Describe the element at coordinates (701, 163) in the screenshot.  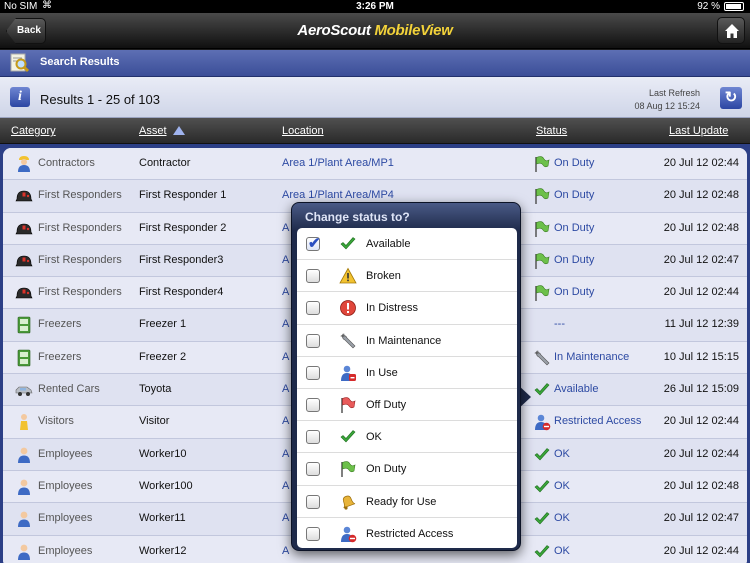
I see `row-last-update: 20 Jul 12 02:44` at that location.